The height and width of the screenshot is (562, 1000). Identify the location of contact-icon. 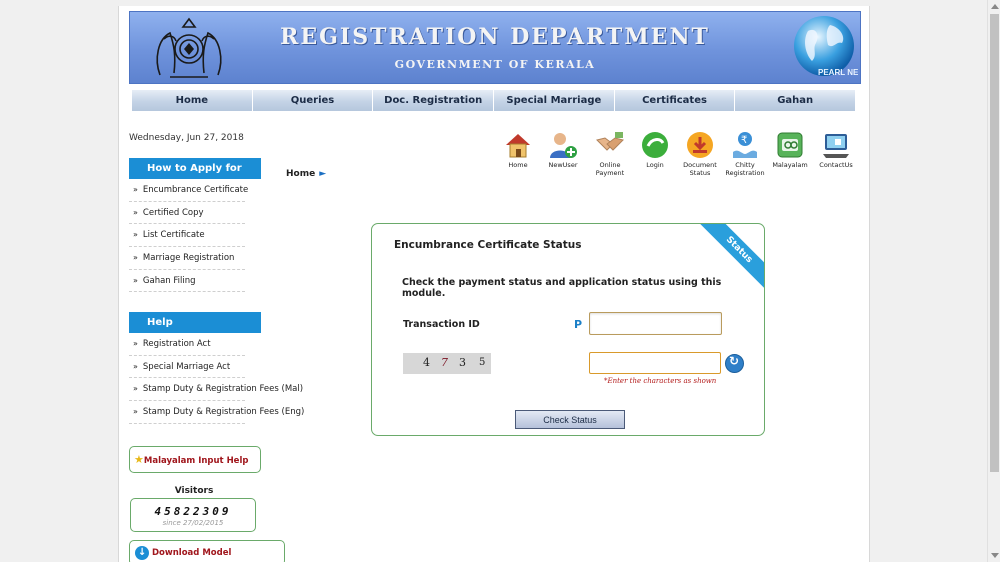
(836, 146).